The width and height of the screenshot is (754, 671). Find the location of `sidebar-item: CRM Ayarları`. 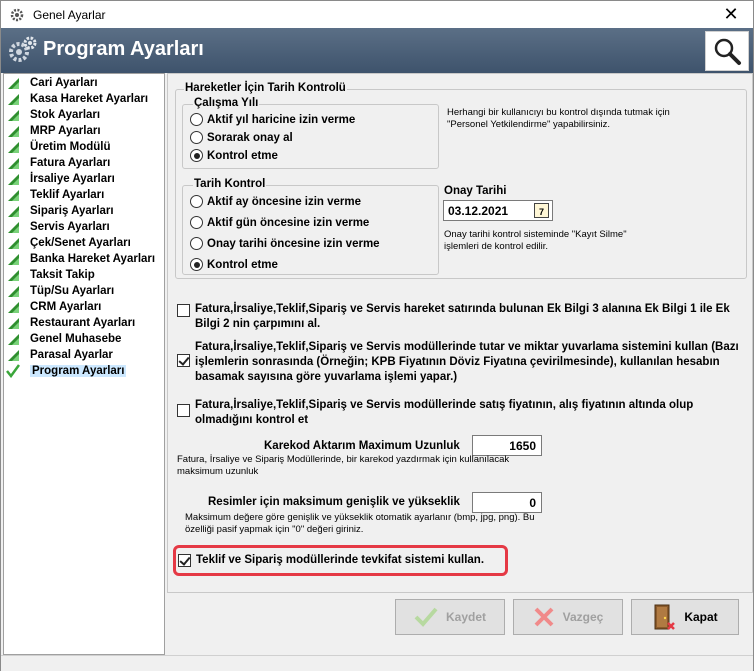

sidebar-item: CRM Ayarları is located at coordinates (53, 307).